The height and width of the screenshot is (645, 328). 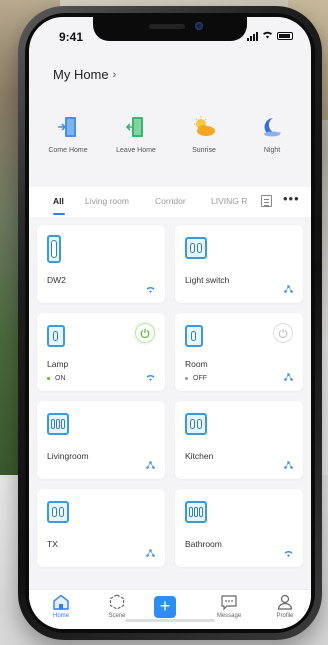 I want to click on device-state: OFF, so click(x=196, y=378).